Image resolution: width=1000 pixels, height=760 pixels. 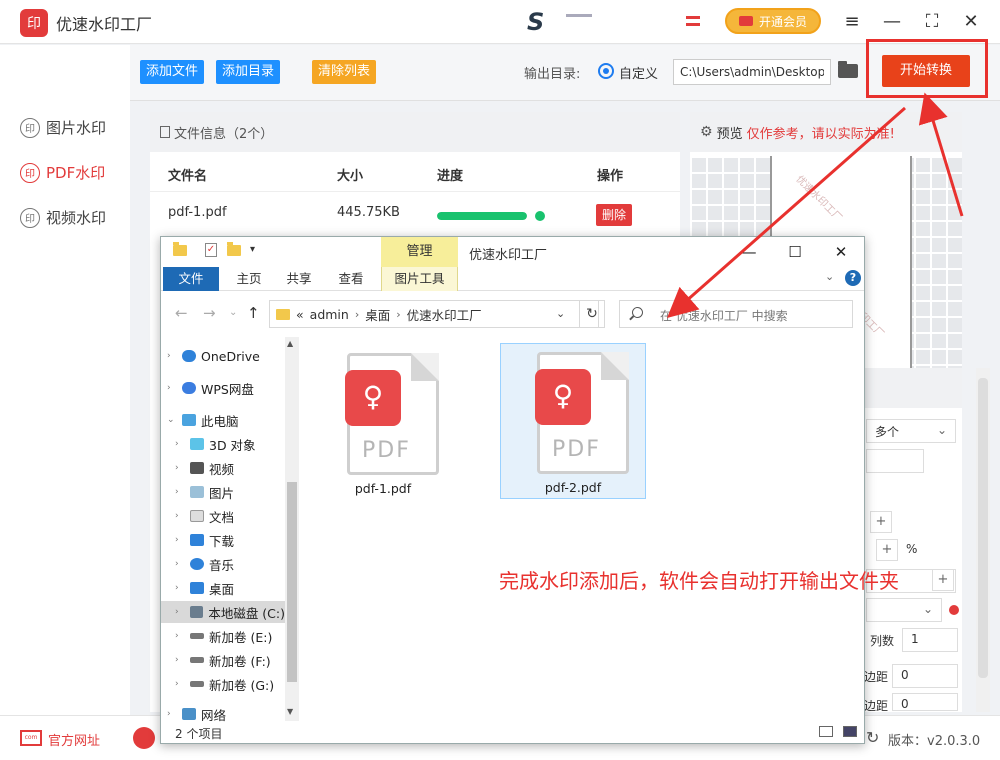 I want to click on scroll-down-icon: ▼, so click(x=290, y=711).